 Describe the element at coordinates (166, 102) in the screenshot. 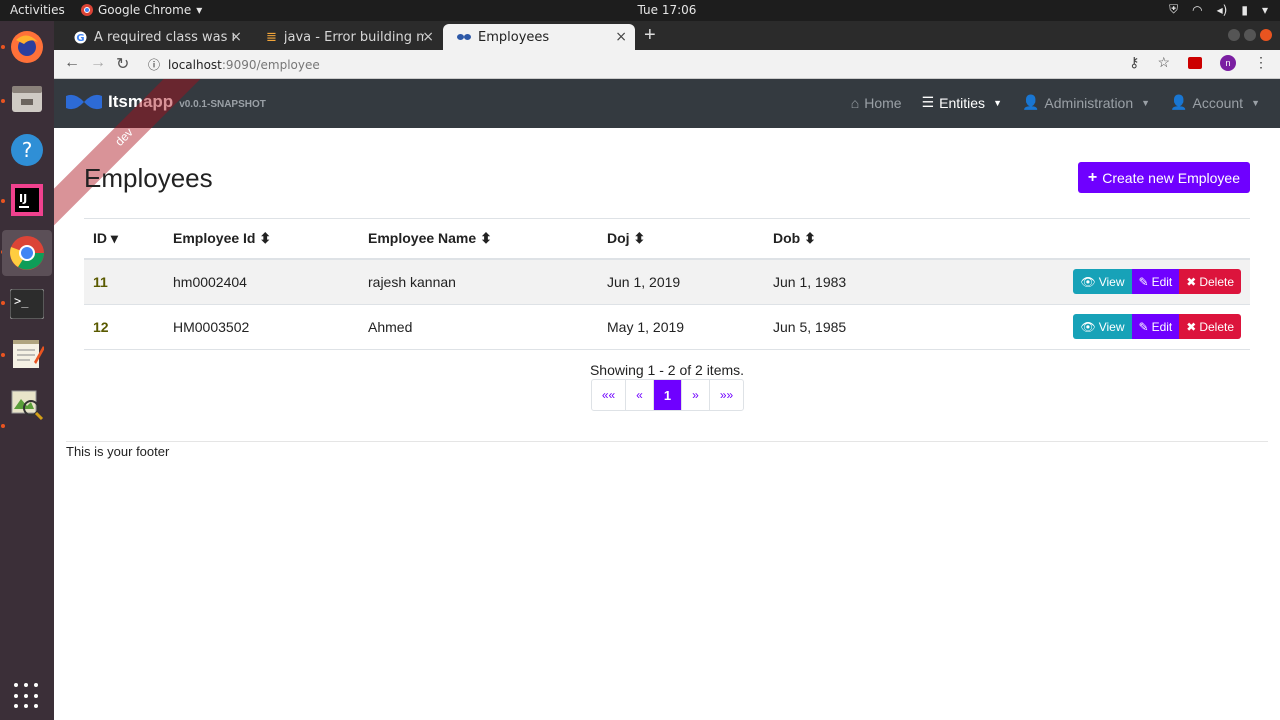

I see `brand: Itsmapp v0.0.1-SNAPSHOT` at that location.